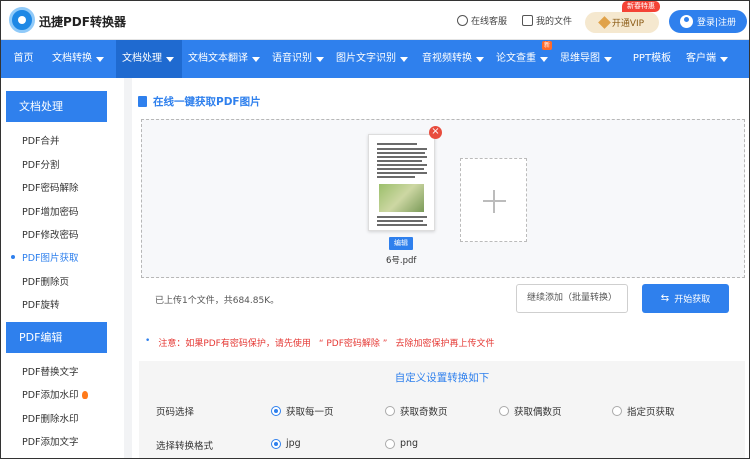  What do you see at coordinates (692, 300) in the screenshot?
I see `start-label: 开始获取` at bounding box center [692, 300].